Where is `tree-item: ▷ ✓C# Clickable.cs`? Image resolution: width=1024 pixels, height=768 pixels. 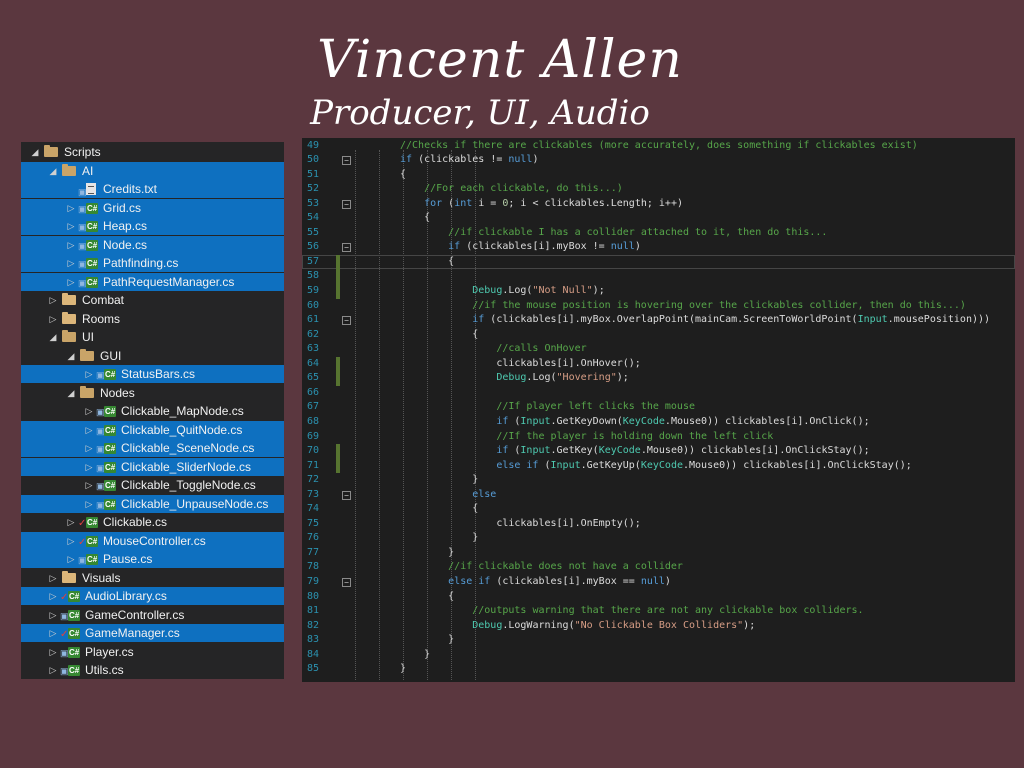 tree-item: ▷ ✓C# Clickable.cs is located at coordinates (152, 522).